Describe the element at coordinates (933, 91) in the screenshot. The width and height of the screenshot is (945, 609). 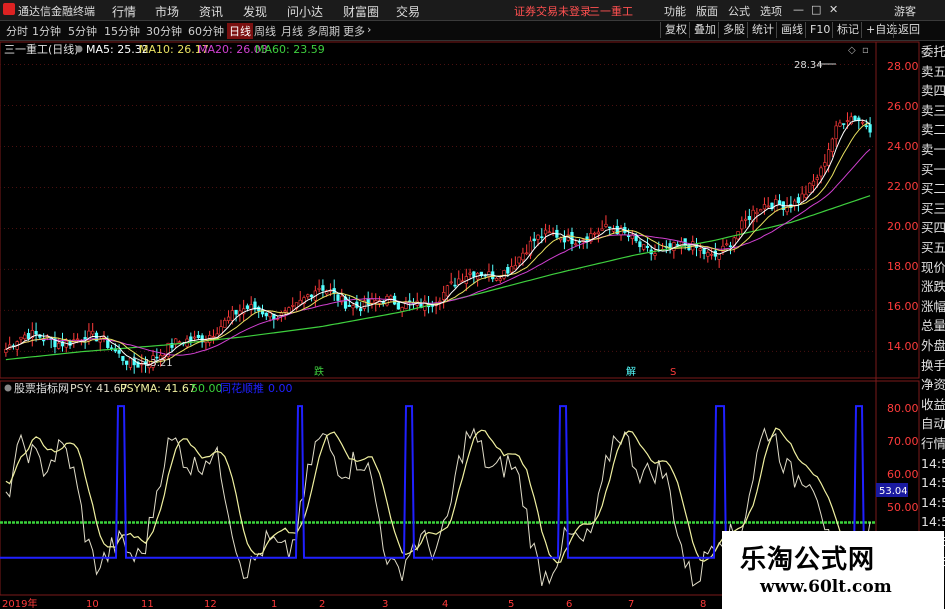
I see `right-tab-2: 卖四` at that location.